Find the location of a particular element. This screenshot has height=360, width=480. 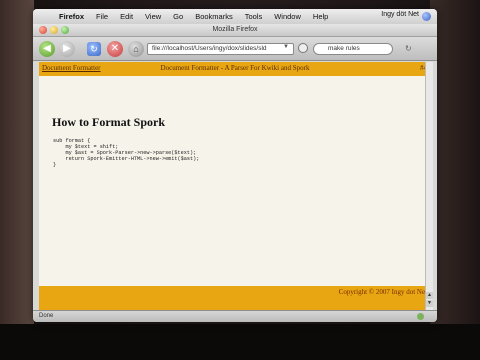

menu-window: Window is located at coordinates (287, 16).